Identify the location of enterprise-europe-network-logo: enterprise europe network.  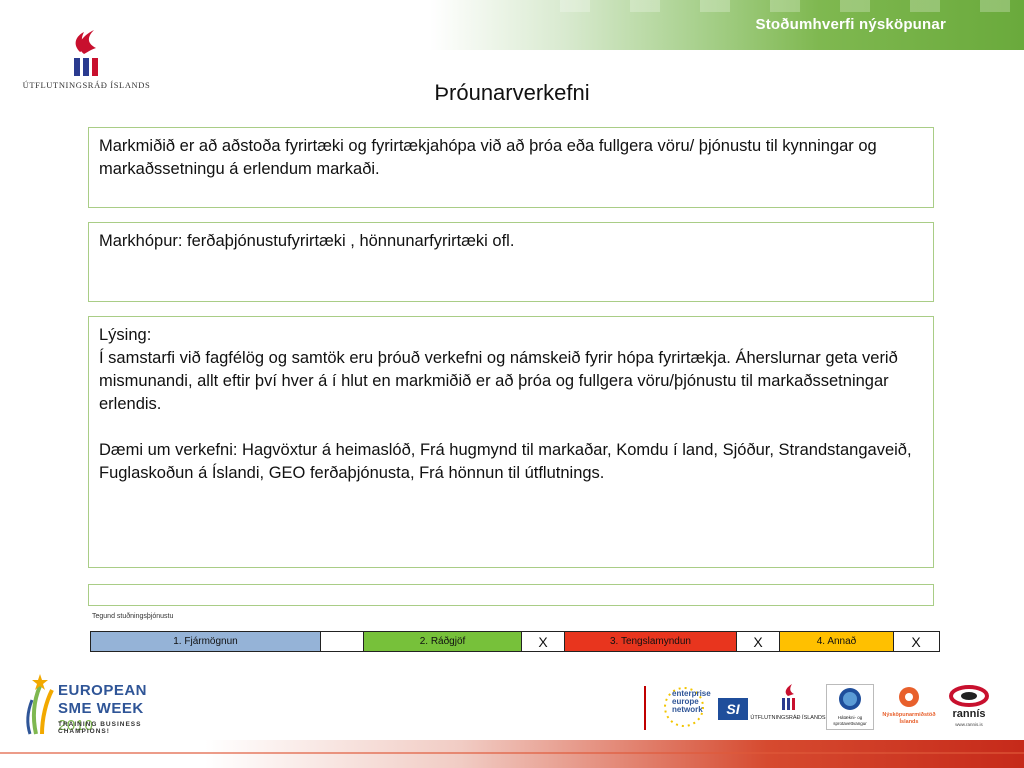
(686, 707).